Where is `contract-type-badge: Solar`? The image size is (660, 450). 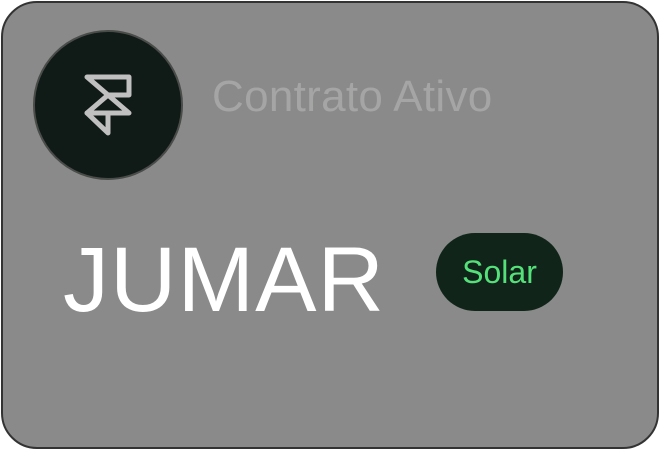
contract-type-badge: Solar is located at coordinates (499, 272).